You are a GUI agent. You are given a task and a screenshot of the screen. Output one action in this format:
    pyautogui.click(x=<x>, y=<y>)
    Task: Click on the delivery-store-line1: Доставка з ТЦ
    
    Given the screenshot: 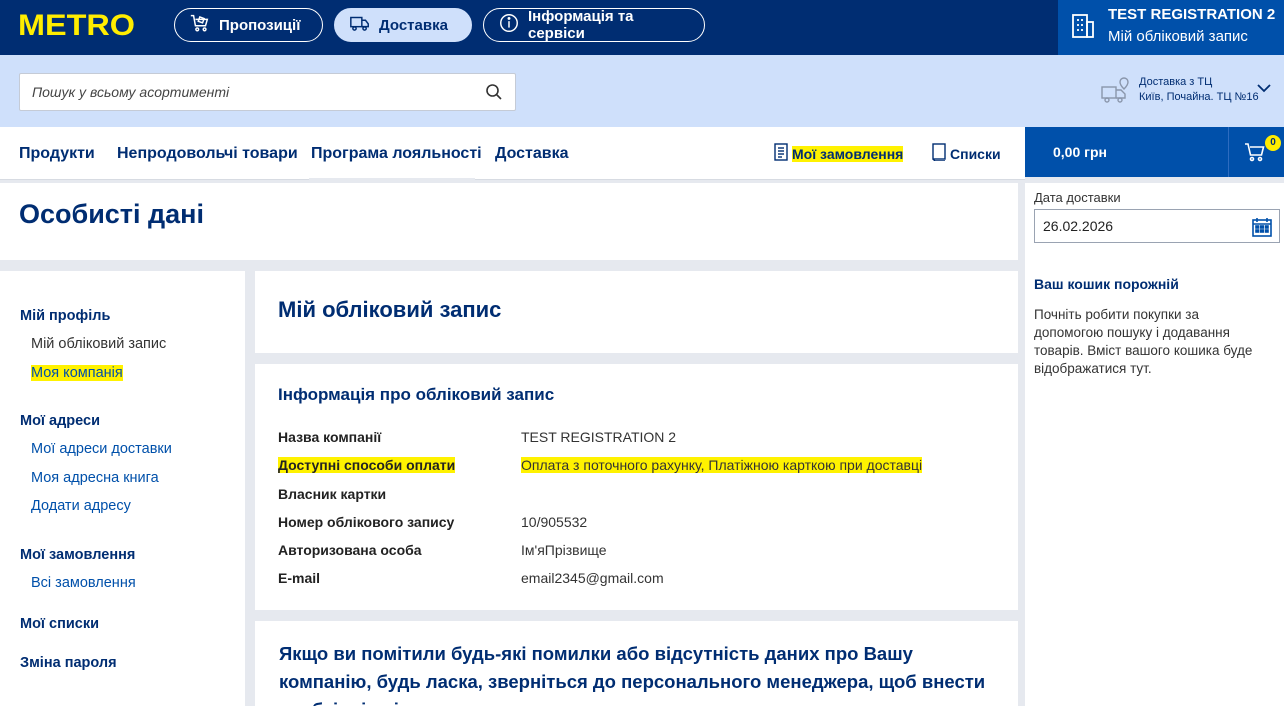 What is the action you would take?
    pyautogui.click(x=1176, y=82)
    